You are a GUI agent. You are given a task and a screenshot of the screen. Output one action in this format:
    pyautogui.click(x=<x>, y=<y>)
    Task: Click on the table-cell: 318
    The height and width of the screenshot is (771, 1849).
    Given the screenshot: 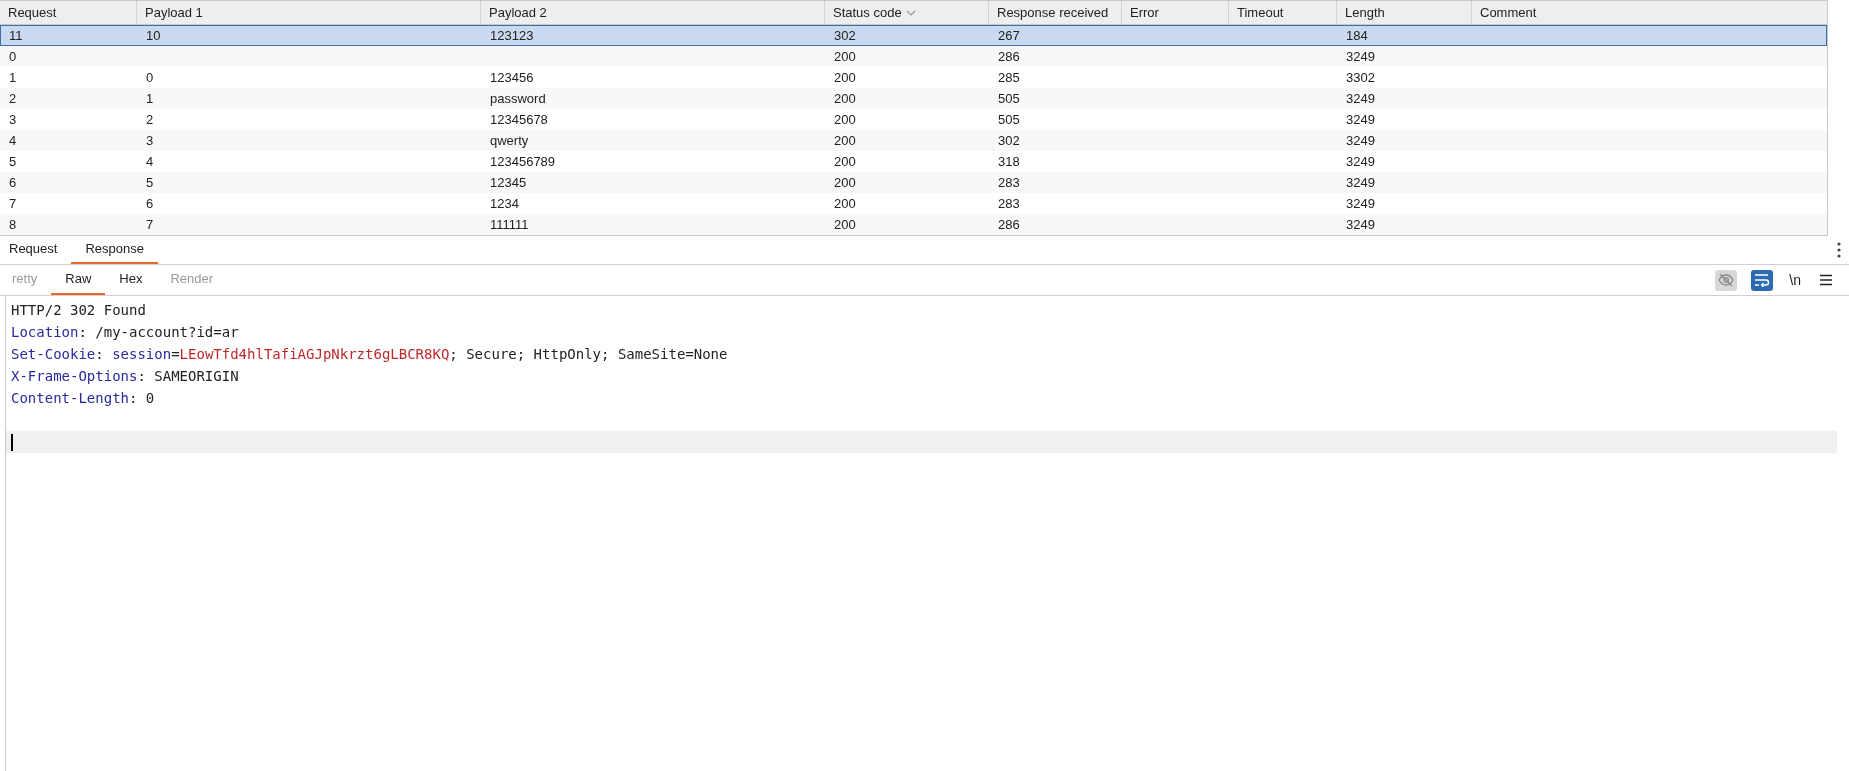 What is the action you would take?
    pyautogui.click(x=1009, y=161)
    